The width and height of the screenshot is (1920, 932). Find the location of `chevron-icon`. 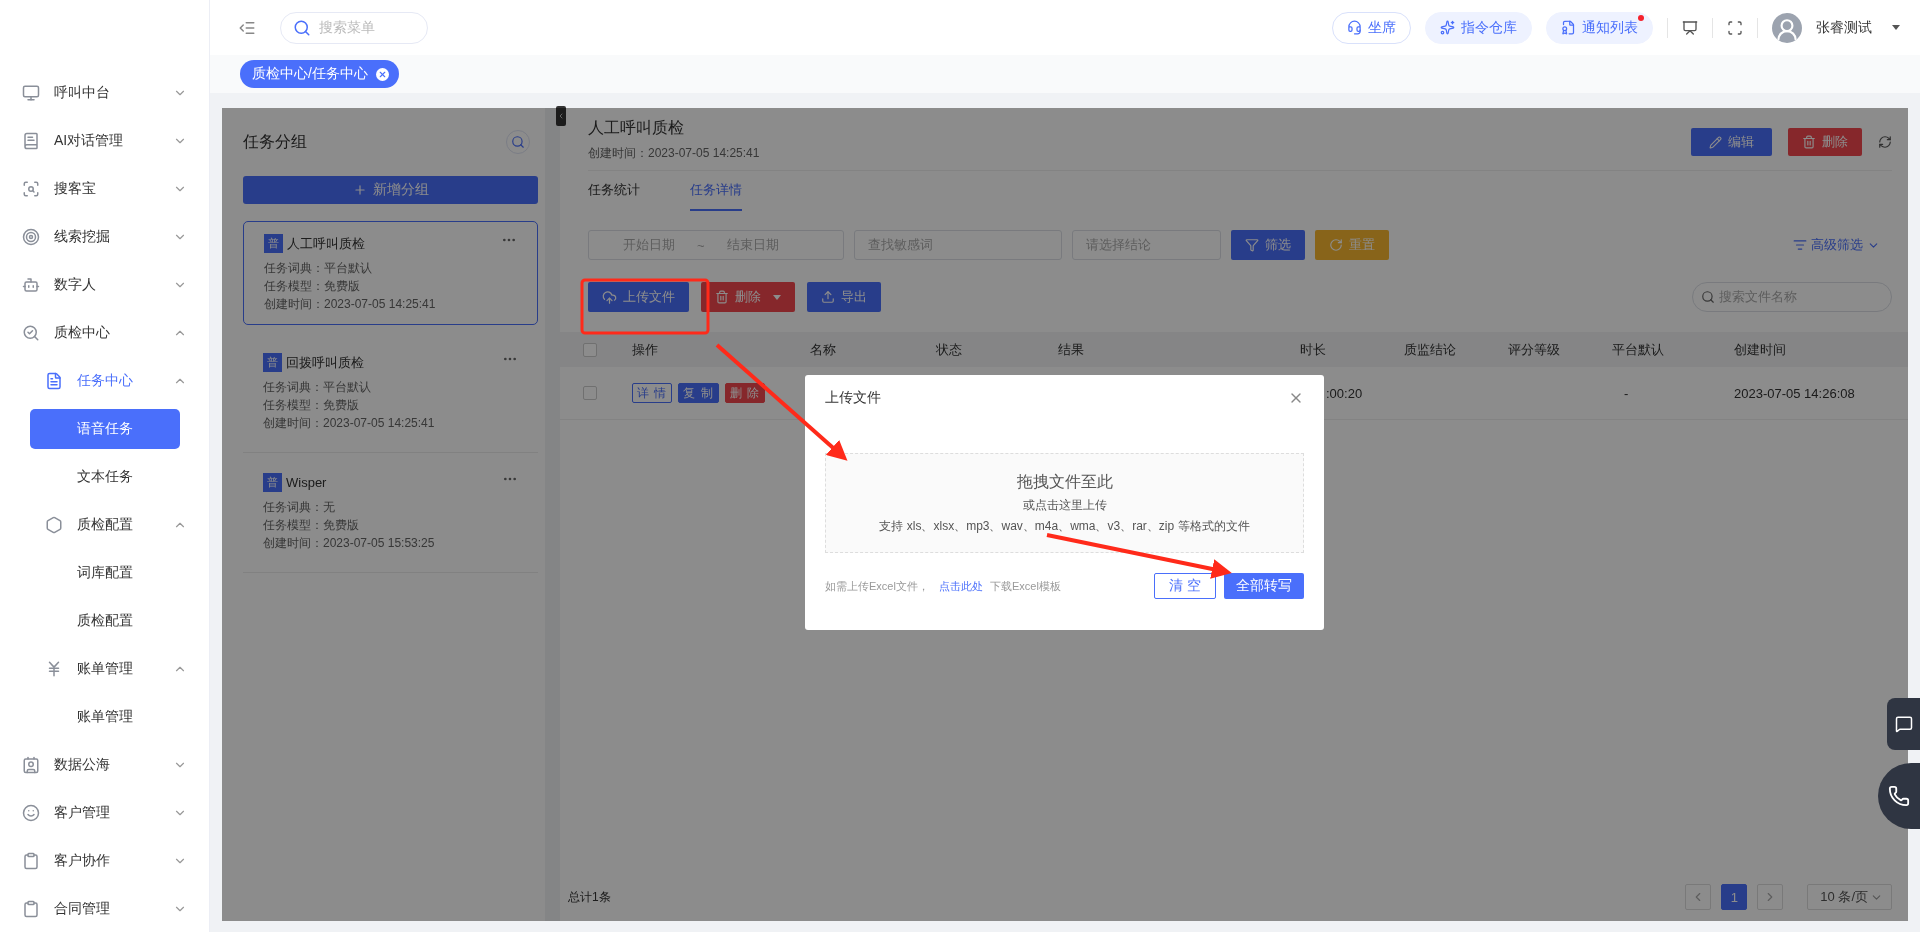

chevron-icon is located at coordinates (561, 116).